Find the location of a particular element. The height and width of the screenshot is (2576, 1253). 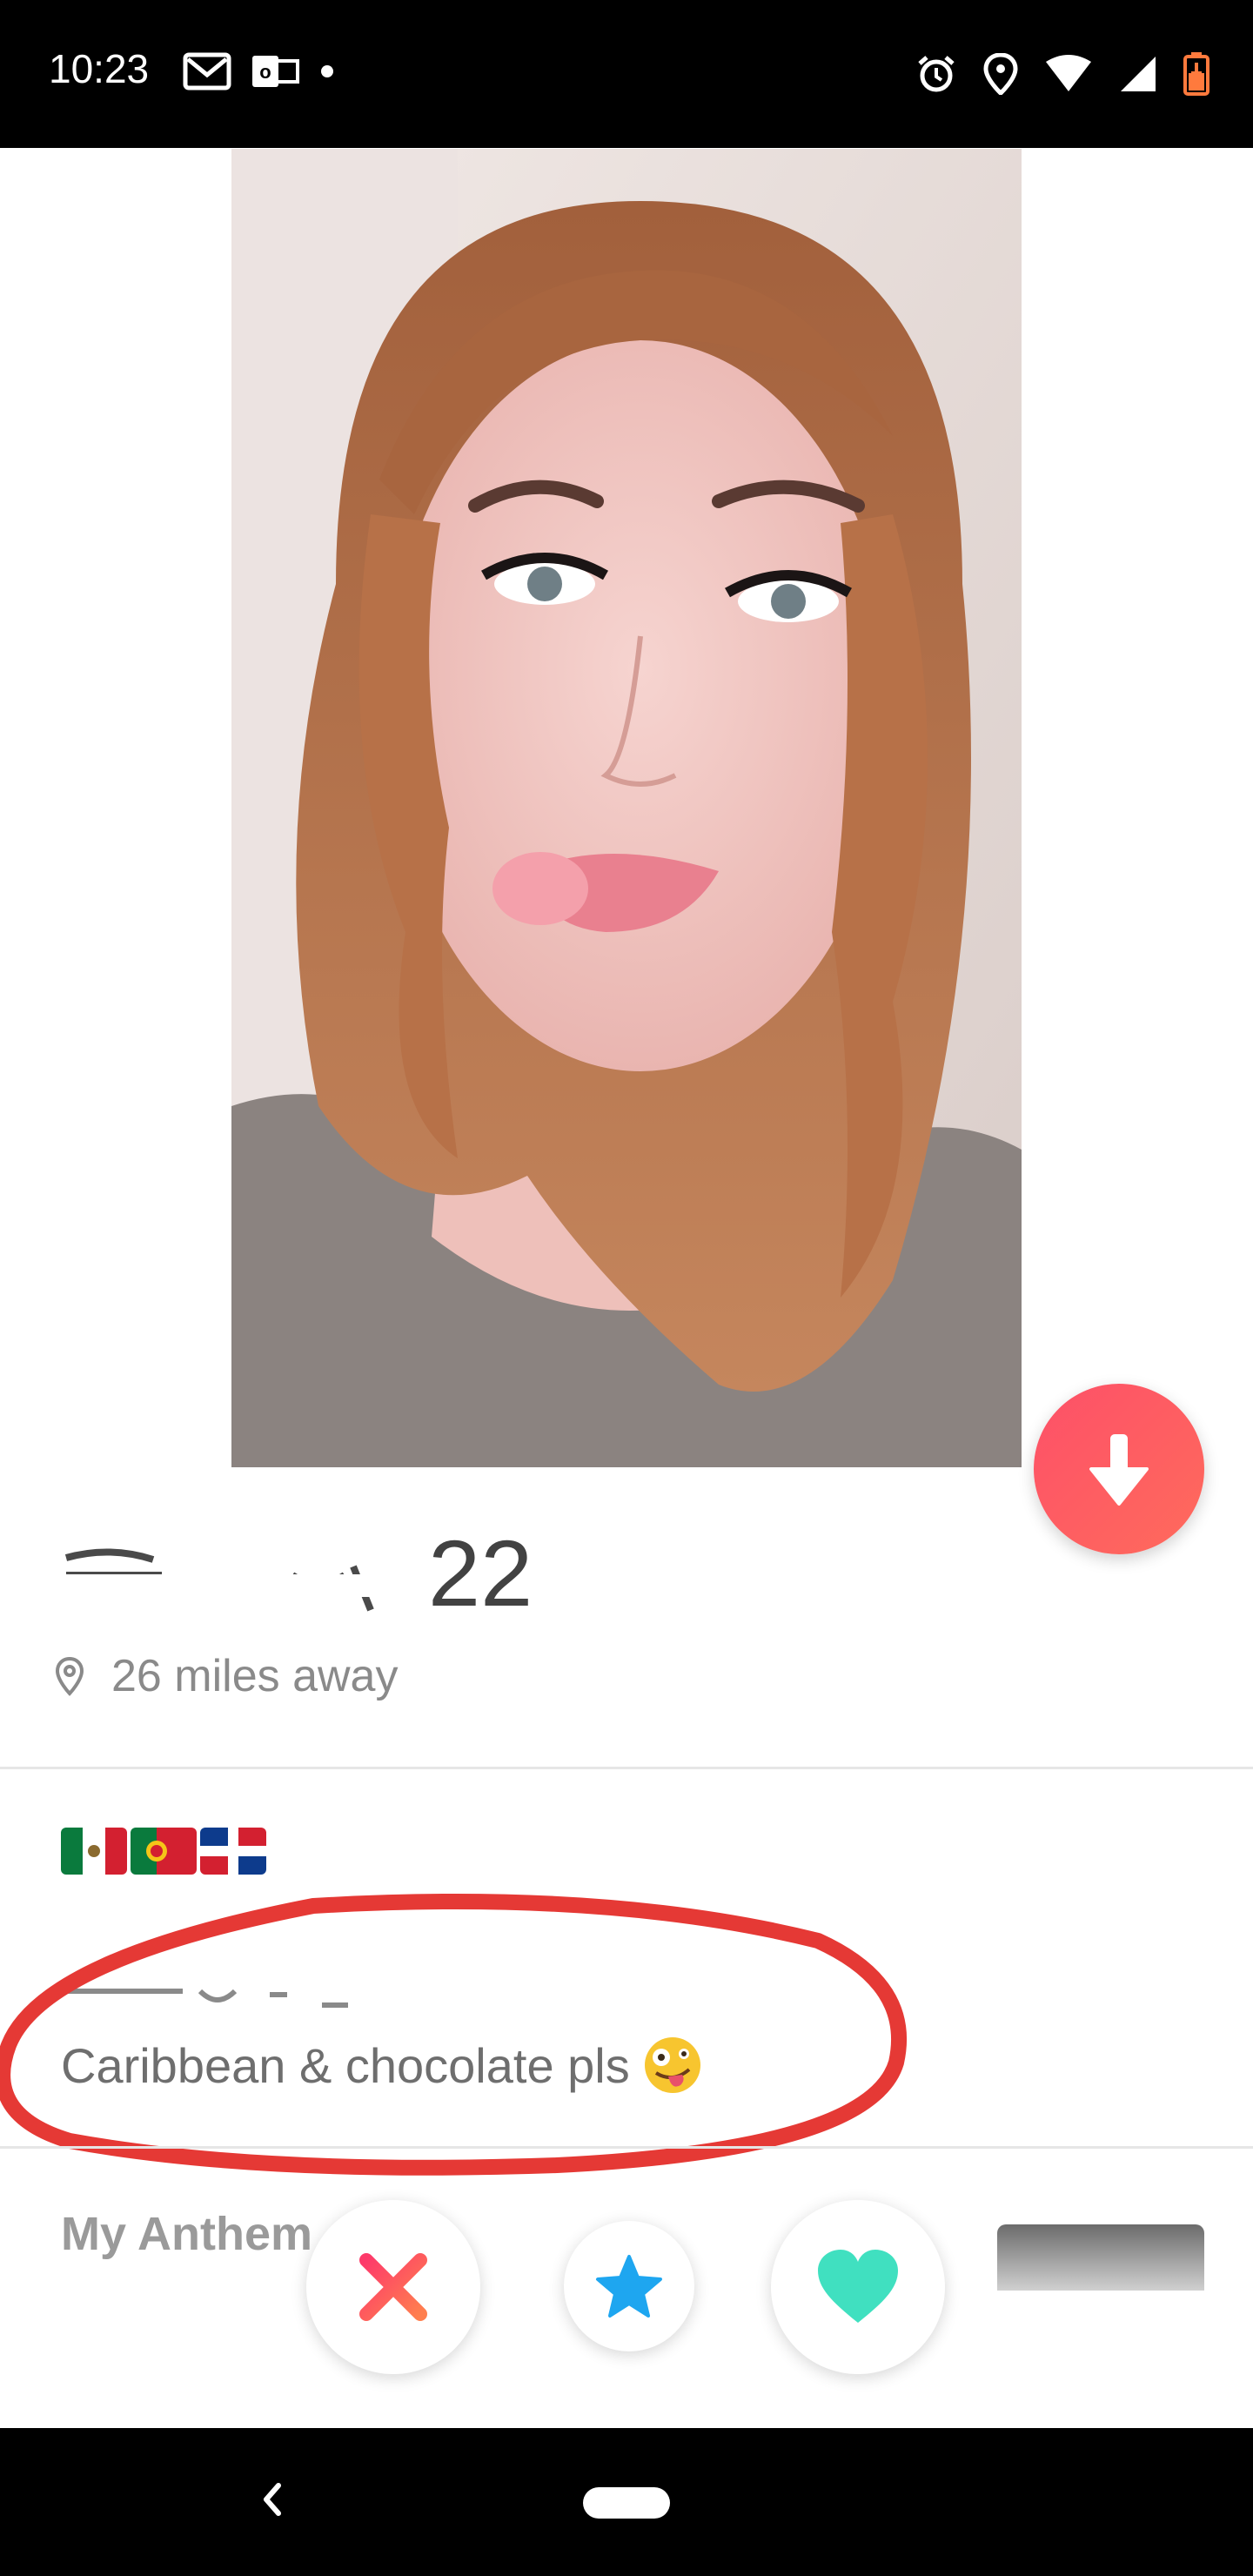

nope-button is located at coordinates (393, 2287).